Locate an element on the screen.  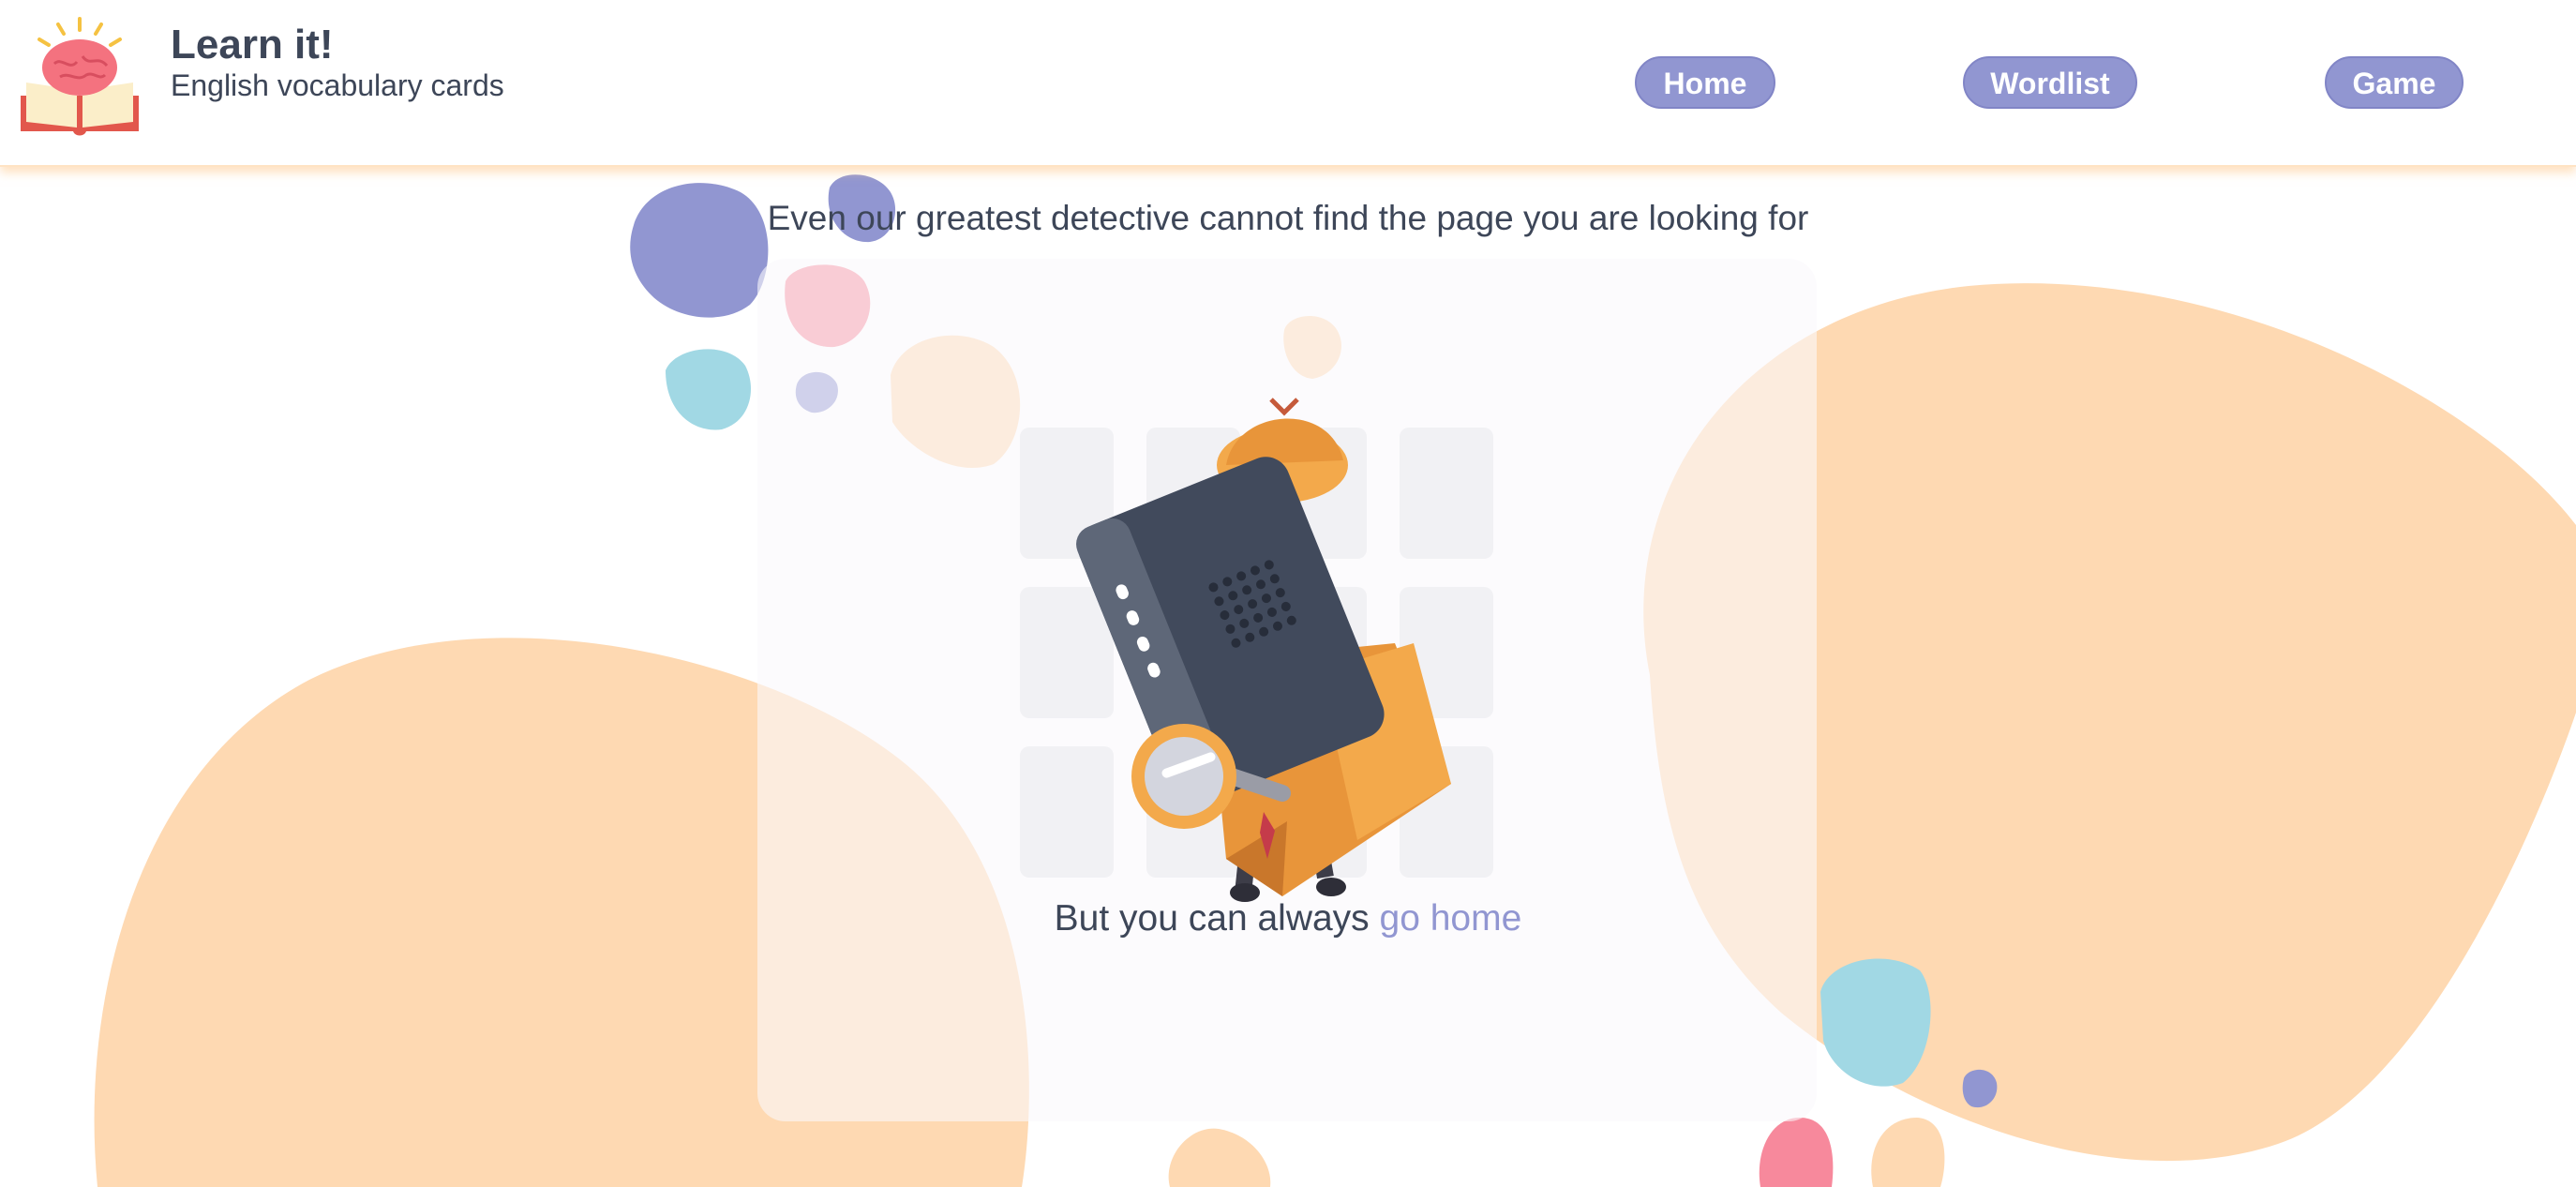
nav-wordlist-button: Wordlist is located at coordinates (2050, 82).